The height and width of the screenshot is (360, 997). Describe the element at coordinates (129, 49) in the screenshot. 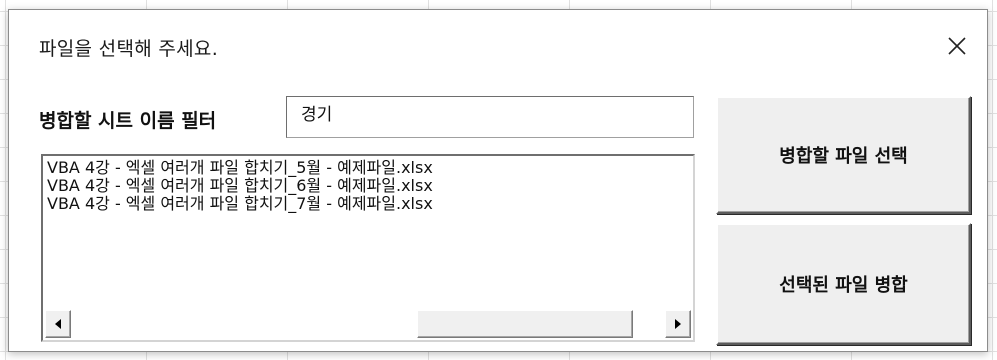

I see `dialog-title: 파일을 선택해 주세요.` at that location.